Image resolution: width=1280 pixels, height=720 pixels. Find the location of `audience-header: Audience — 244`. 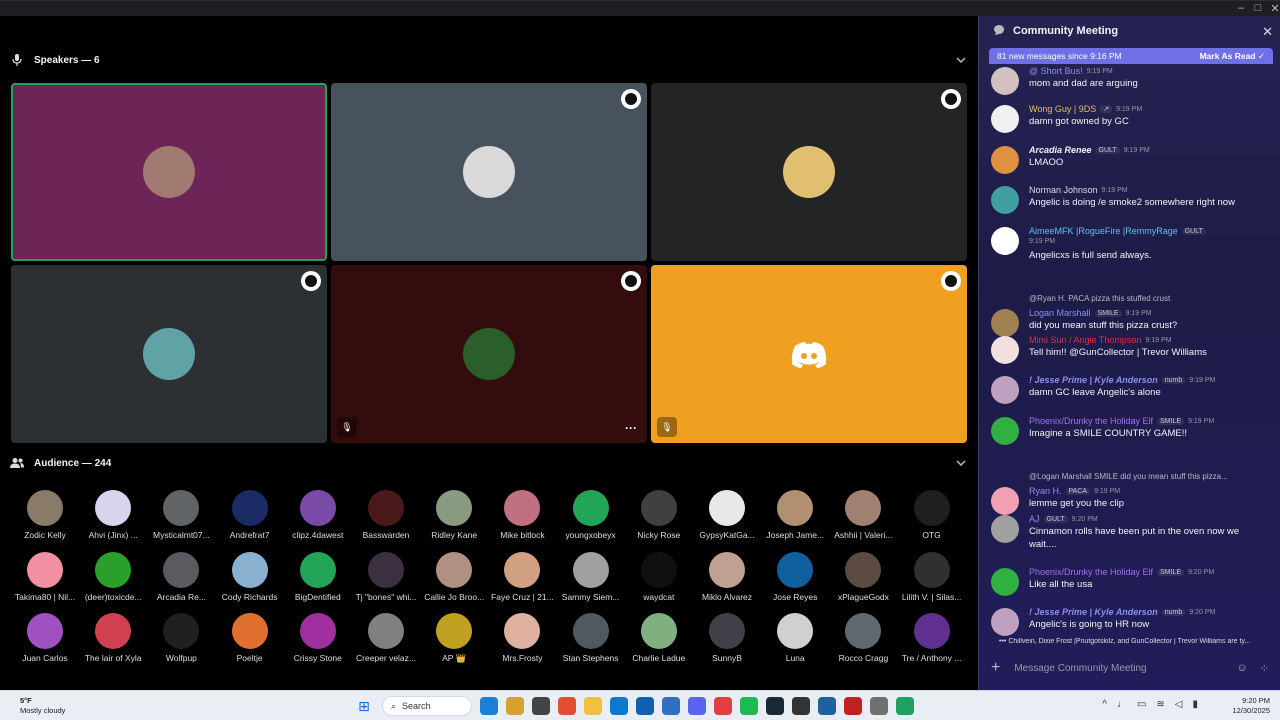

audience-header: Audience — 244 is located at coordinates (60, 463).